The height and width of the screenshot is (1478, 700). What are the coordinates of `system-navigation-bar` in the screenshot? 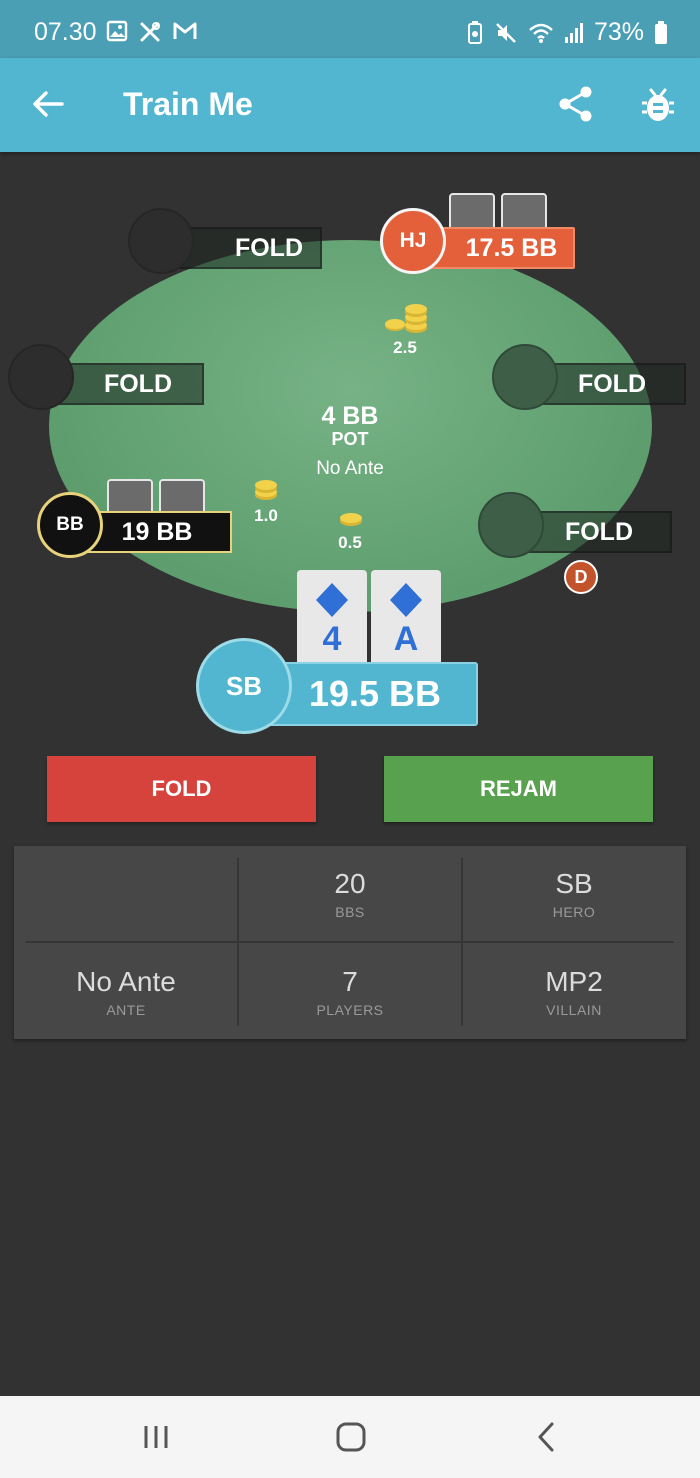 It's located at (350, 1437).